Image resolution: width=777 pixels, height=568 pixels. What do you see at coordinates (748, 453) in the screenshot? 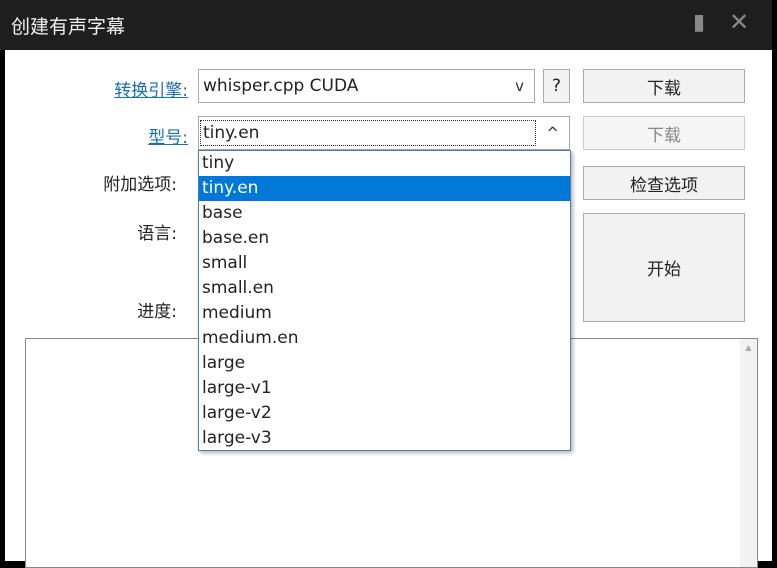
I see `scrollbar: ▲` at bounding box center [748, 453].